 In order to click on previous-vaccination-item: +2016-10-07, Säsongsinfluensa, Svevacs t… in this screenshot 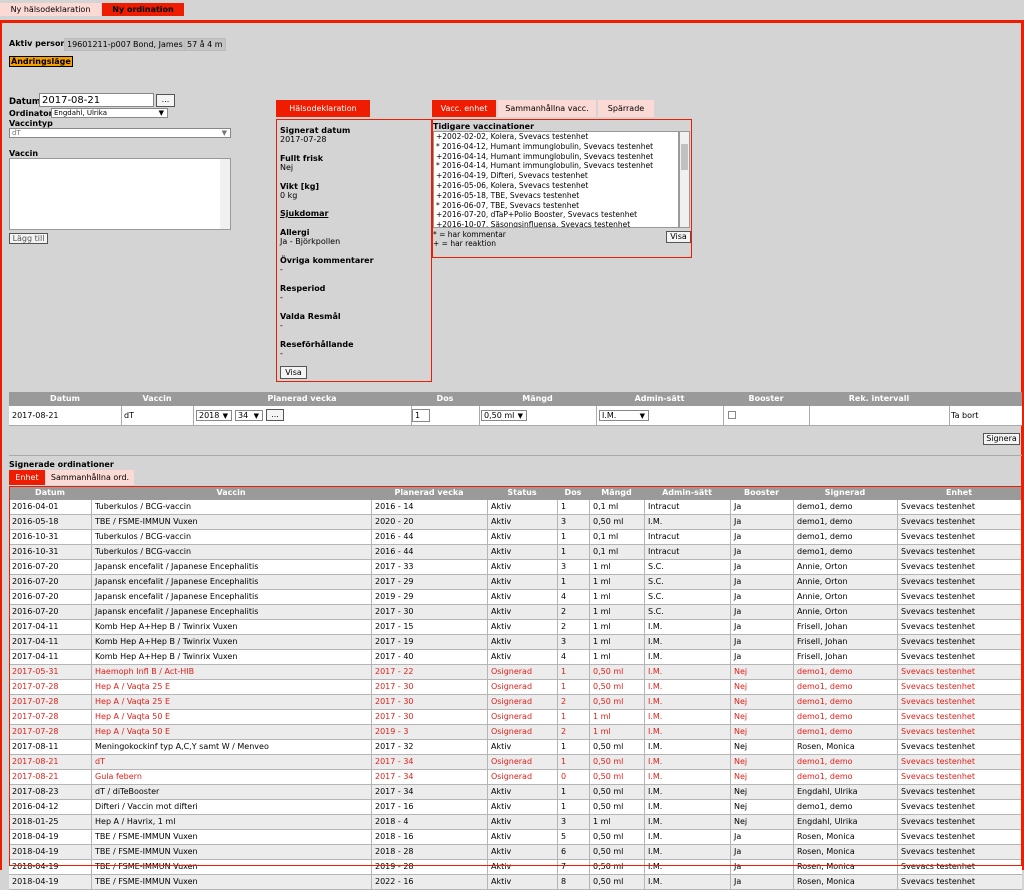, I will do `click(557, 223)`.